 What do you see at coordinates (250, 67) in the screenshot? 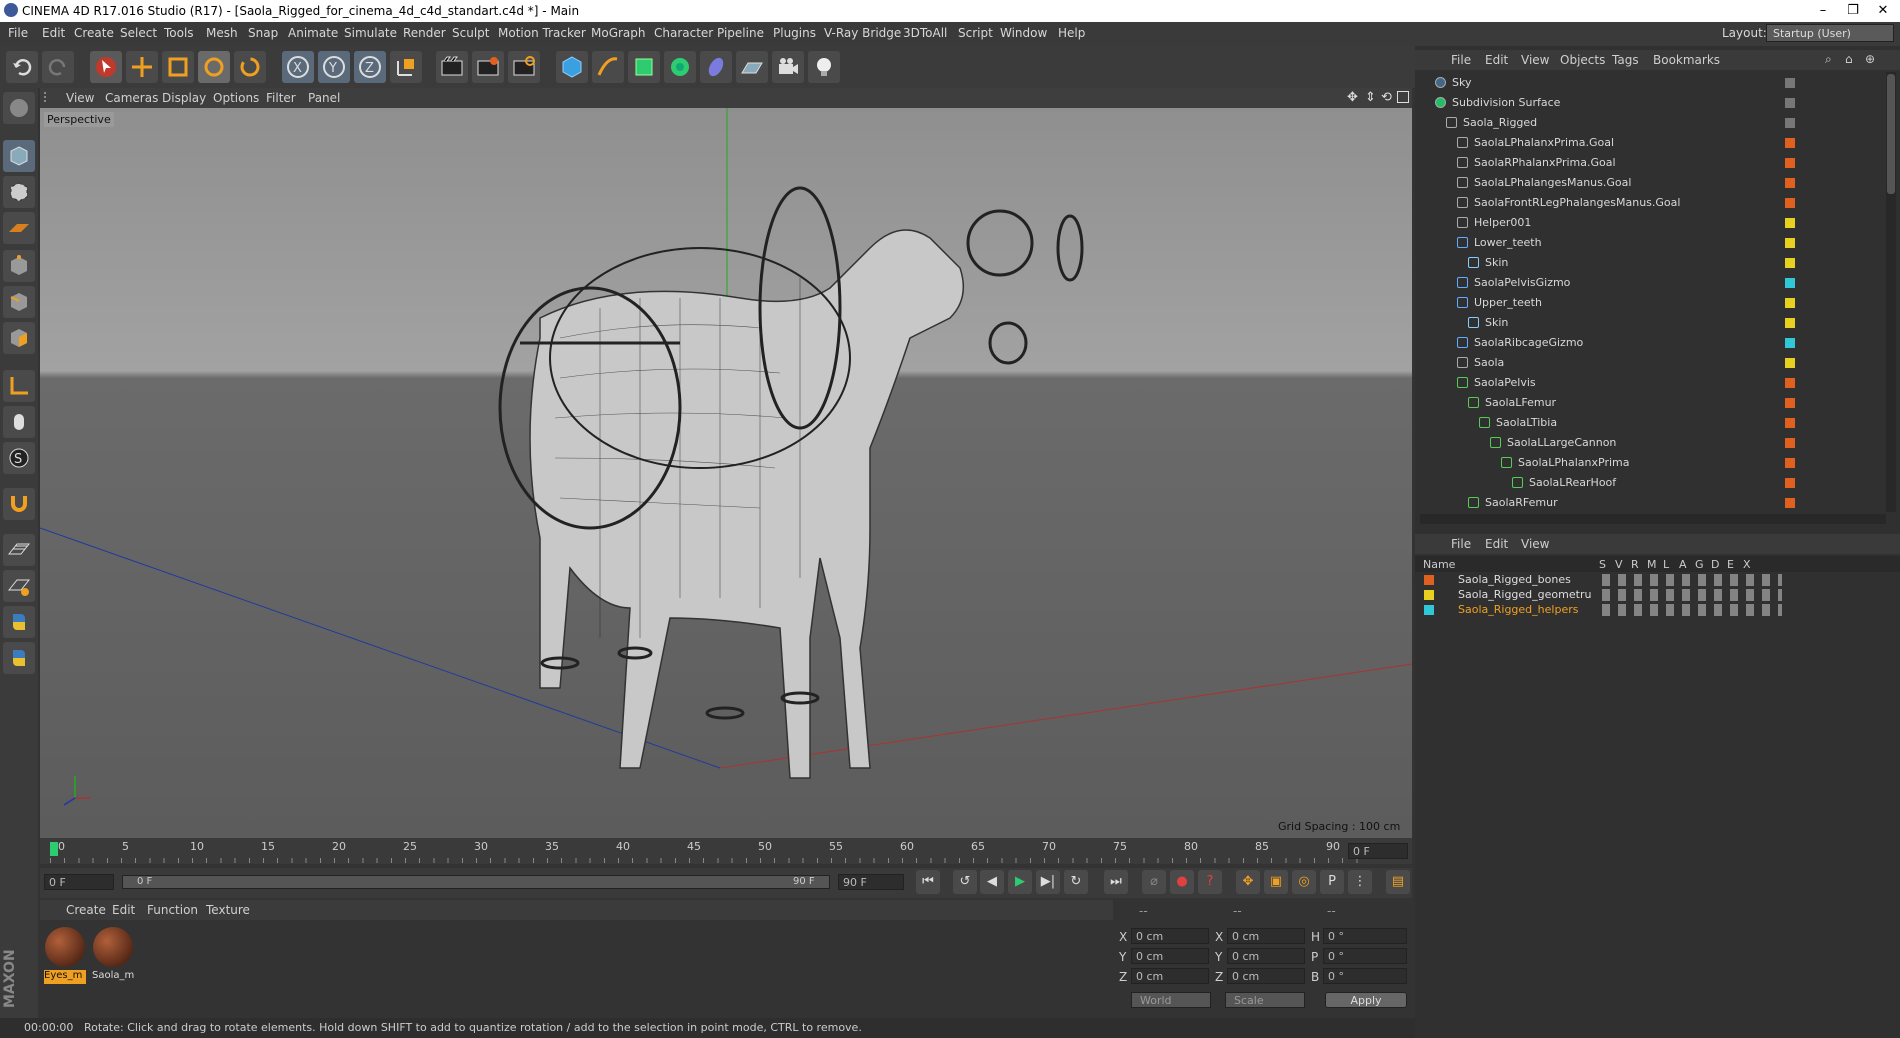
I see `recent-tool-button` at bounding box center [250, 67].